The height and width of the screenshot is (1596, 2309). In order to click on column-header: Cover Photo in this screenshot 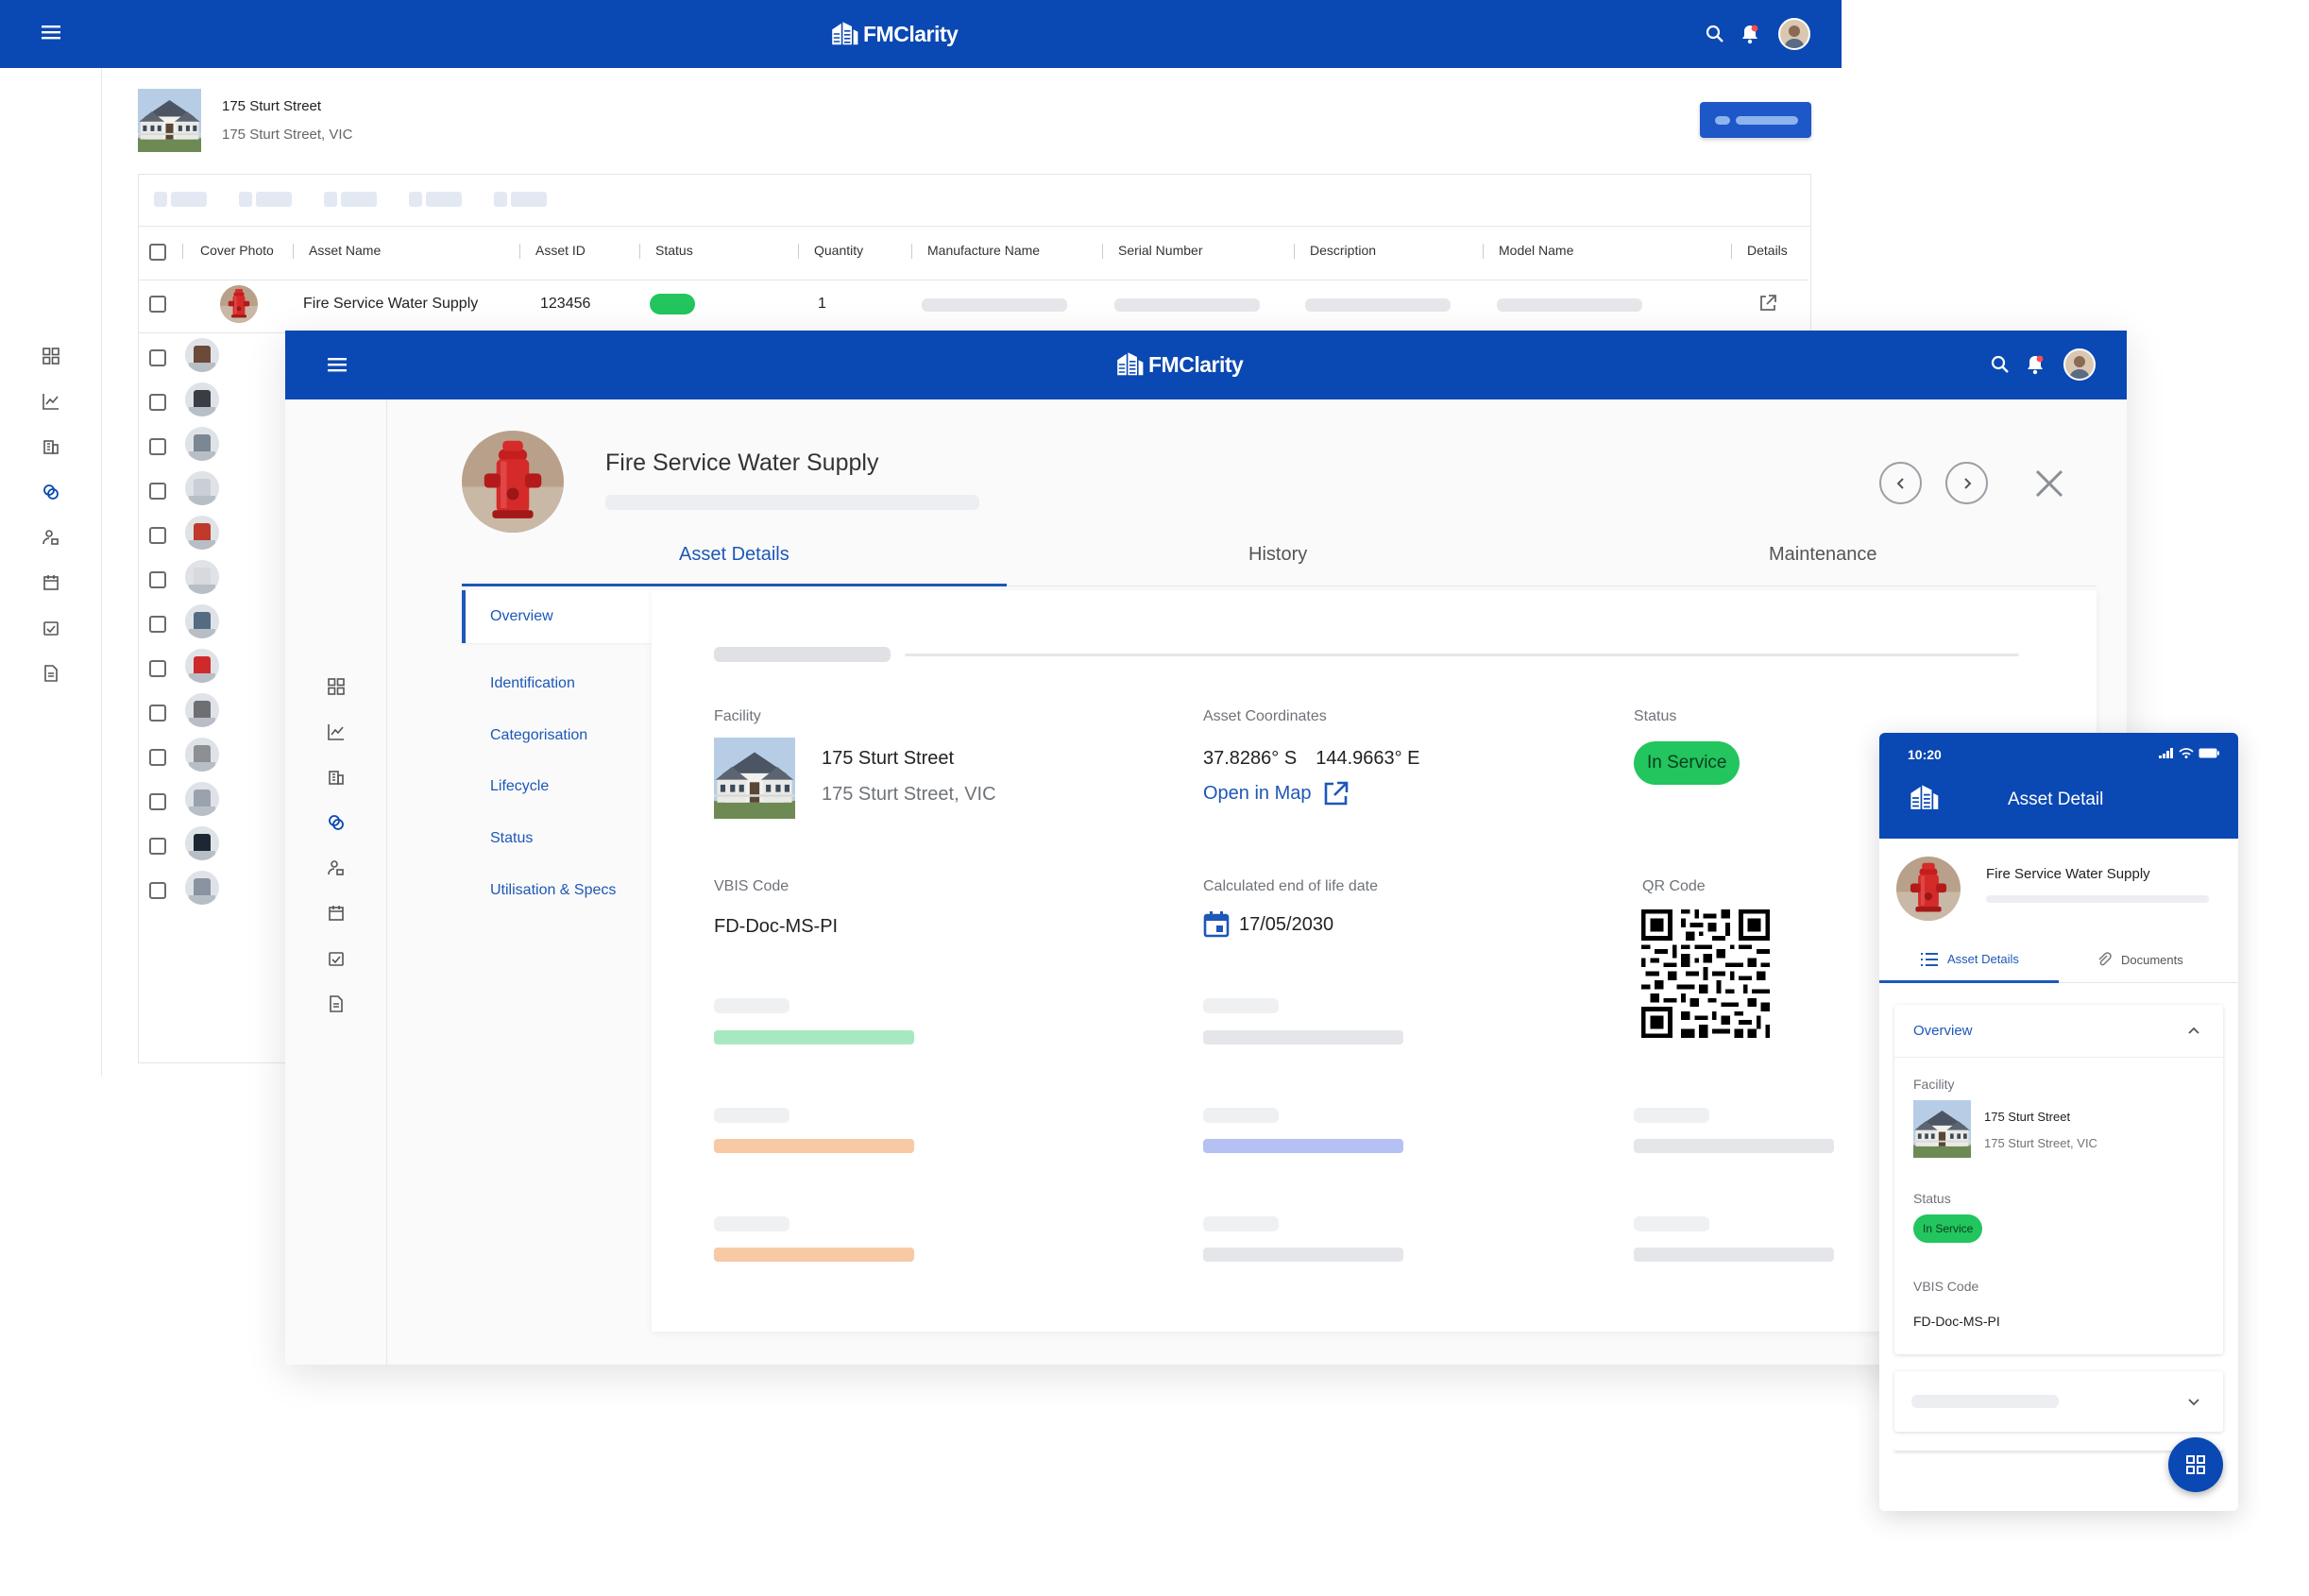, I will do `click(237, 250)`.